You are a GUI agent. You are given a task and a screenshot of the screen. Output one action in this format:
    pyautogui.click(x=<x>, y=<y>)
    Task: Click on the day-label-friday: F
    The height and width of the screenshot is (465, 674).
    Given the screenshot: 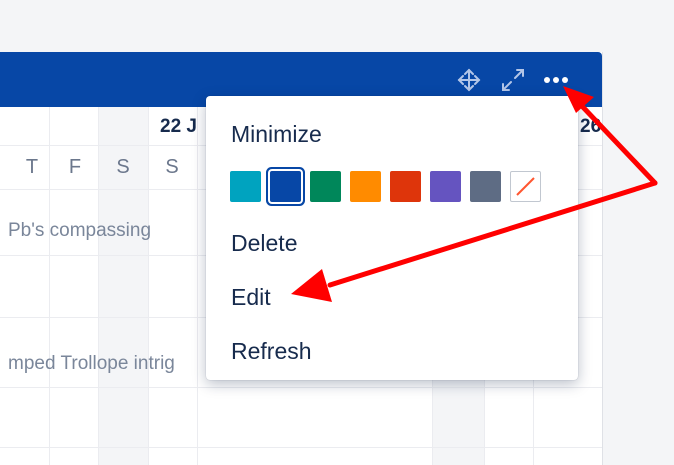 What is the action you would take?
    pyautogui.click(x=75, y=167)
    